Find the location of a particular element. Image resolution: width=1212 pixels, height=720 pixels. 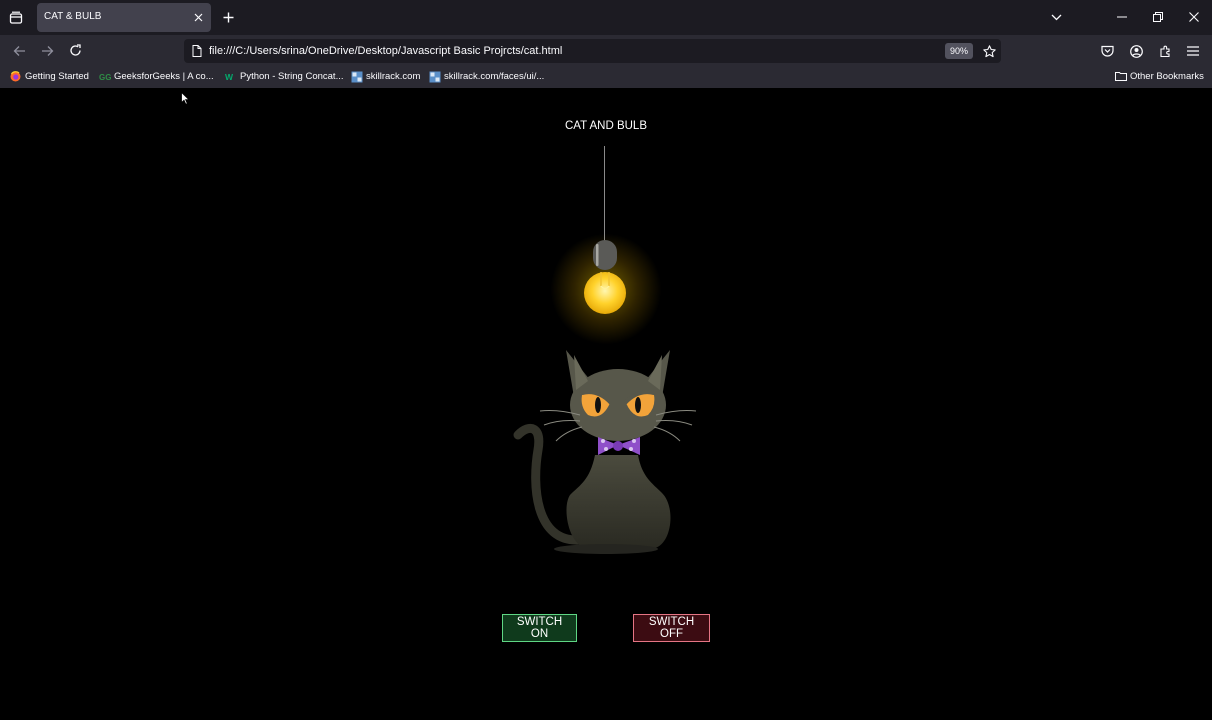

tab-bar: CAT & BULB is located at coordinates (606, 17).